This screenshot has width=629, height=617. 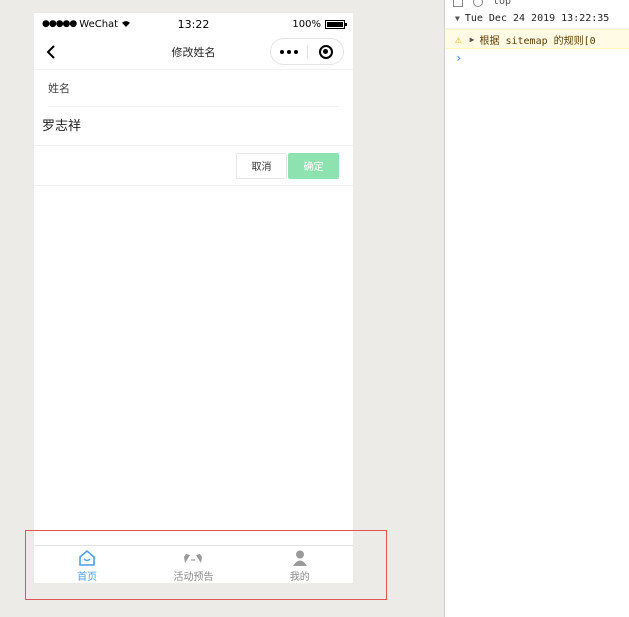 What do you see at coordinates (502, 3) in the screenshot?
I see `context-selector: top` at bounding box center [502, 3].